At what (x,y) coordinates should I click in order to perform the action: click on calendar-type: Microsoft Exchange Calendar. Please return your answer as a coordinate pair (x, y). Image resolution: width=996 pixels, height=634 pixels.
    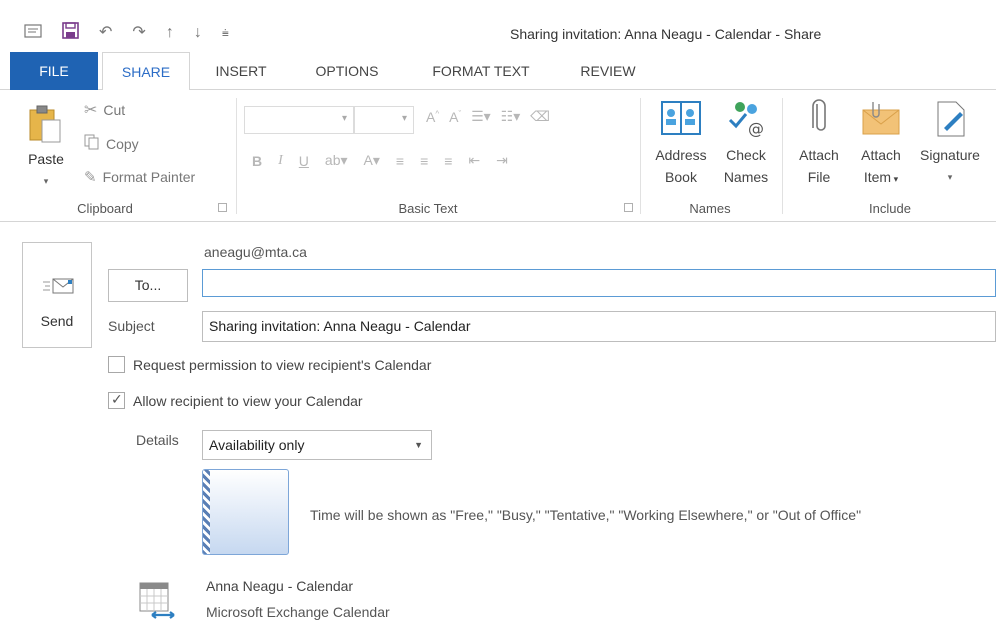
    Looking at the image, I should click on (298, 612).